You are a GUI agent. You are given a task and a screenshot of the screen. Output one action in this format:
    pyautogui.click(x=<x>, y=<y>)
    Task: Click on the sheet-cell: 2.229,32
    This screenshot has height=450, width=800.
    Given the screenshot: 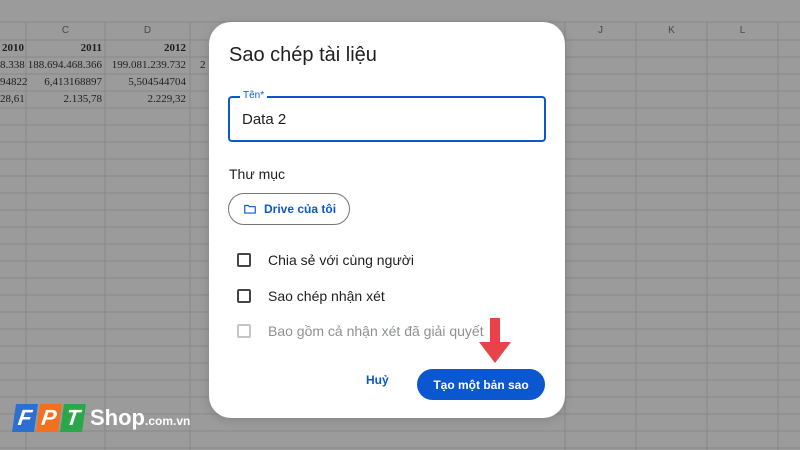 What is the action you would take?
    pyautogui.click(x=167, y=99)
    